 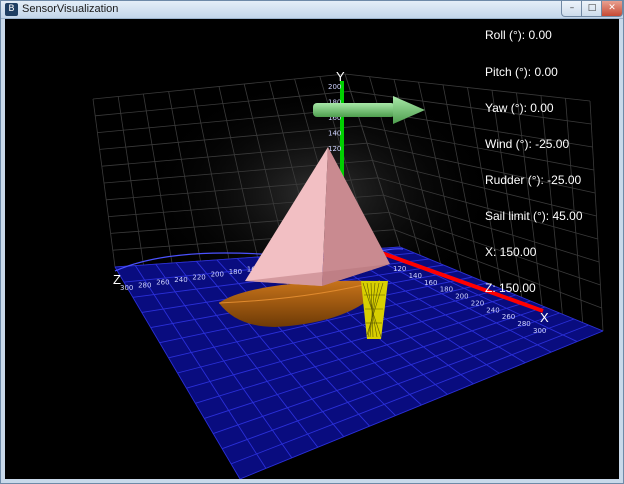 What do you see at coordinates (523, 324) in the screenshot?
I see `x-tick-label: 280` at bounding box center [523, 324].